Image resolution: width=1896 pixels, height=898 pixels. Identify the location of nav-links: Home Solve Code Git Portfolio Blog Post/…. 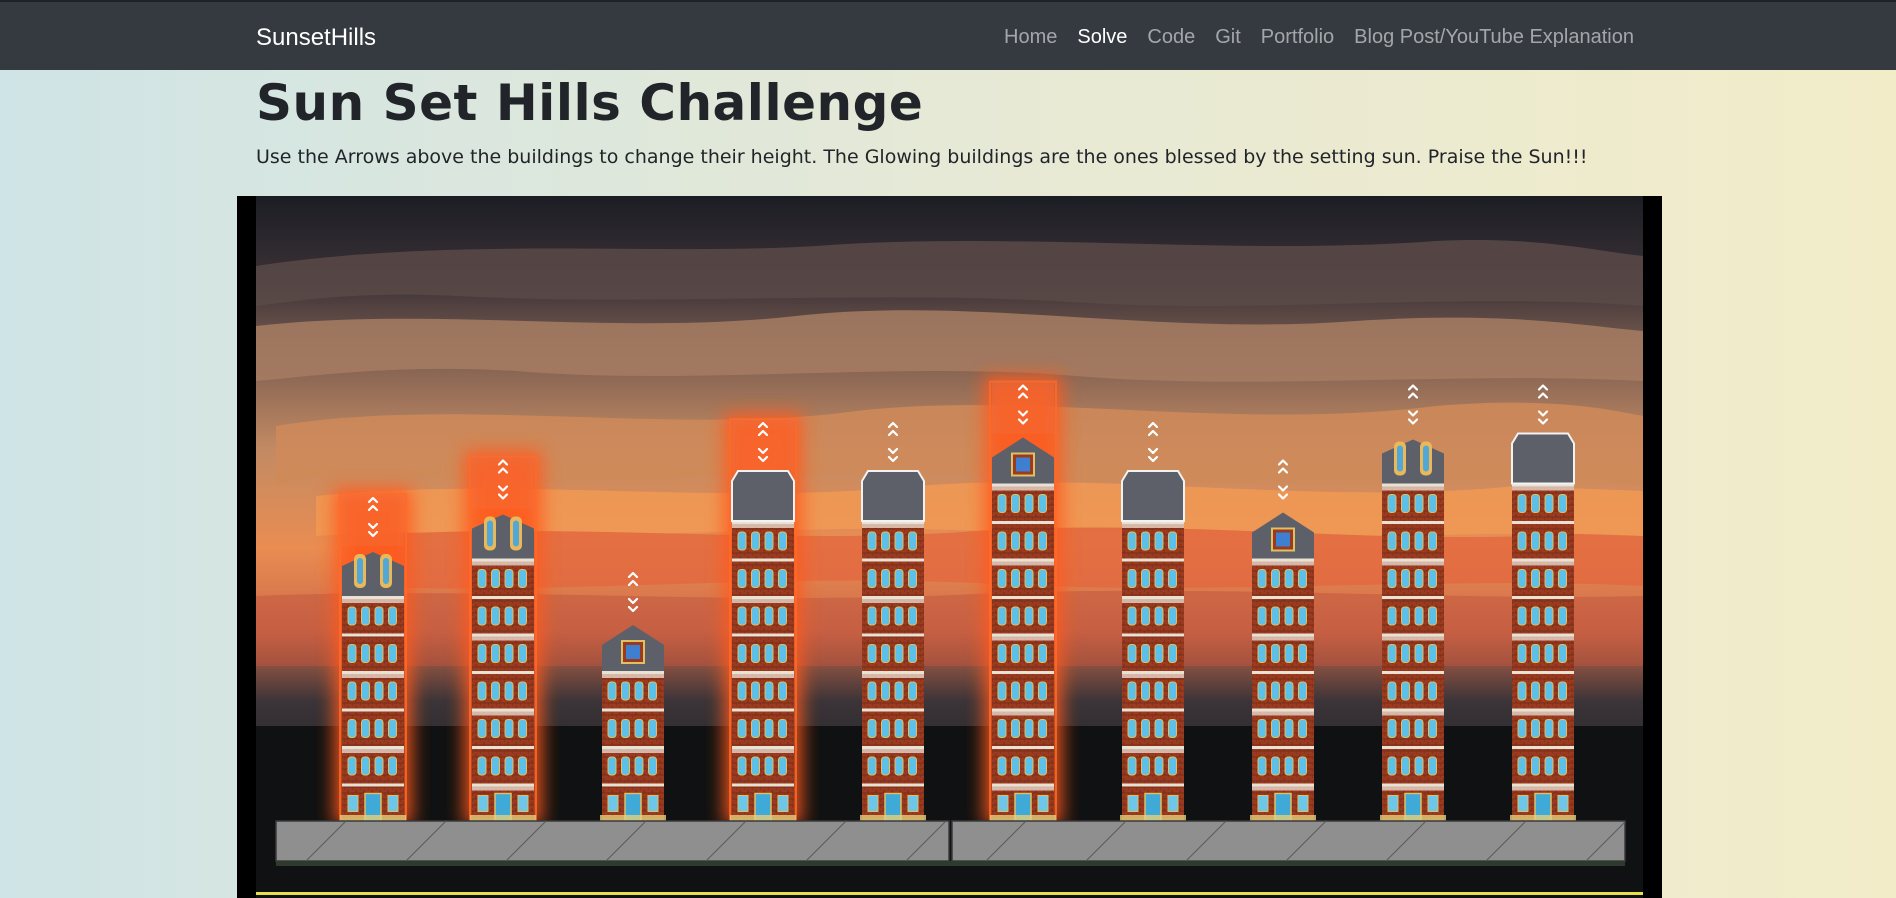
(1319, 37).